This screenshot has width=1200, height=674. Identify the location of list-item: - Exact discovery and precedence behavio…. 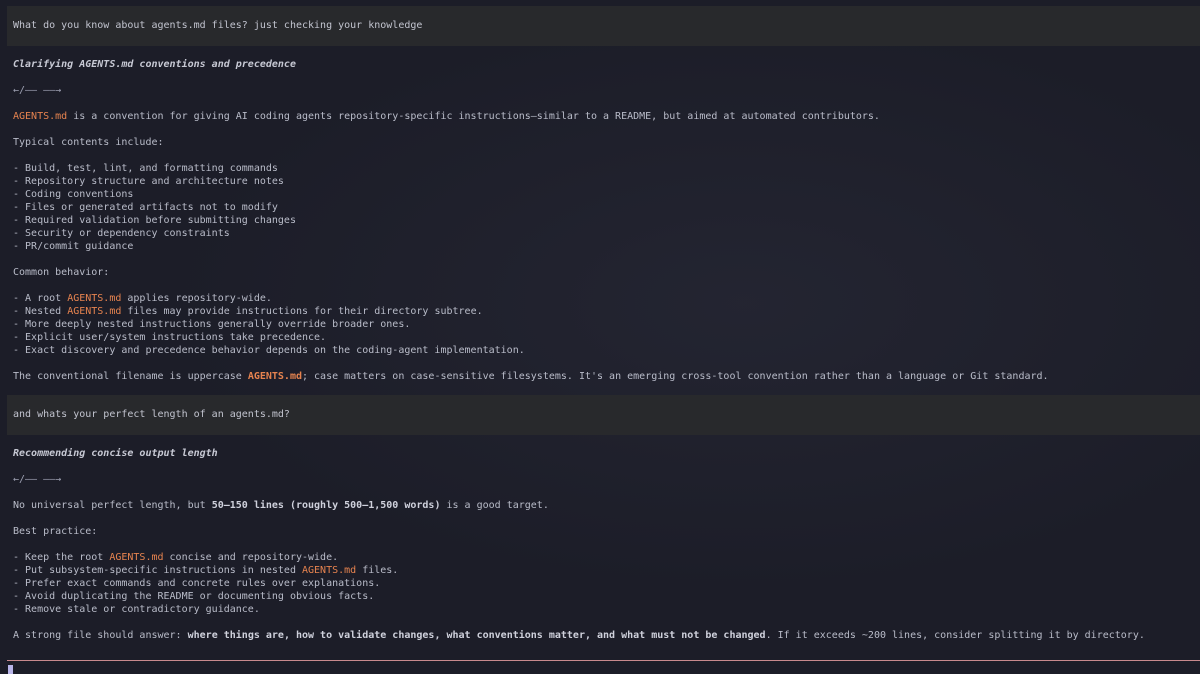
(269, 350).